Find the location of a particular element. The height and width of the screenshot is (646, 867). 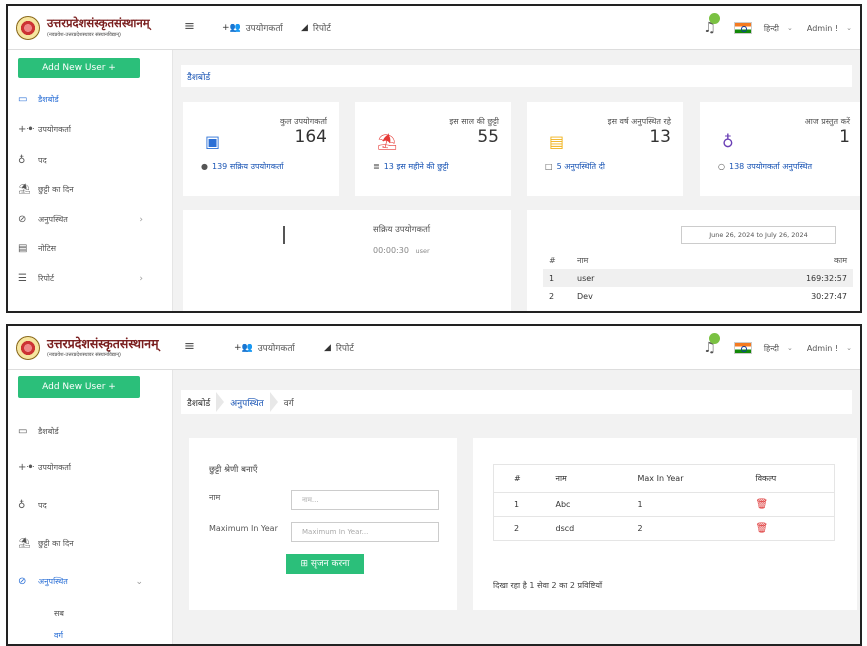

table-header: # नाम Max In Year विकल्प is located at coordinates (664, 479).